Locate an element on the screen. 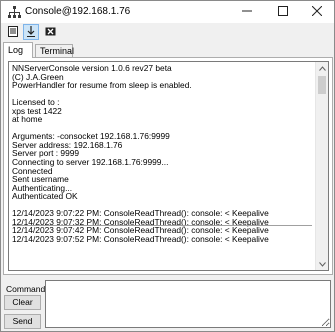 Image resolution: width=335 pixels, height=332 pixels. scroll-up-button is located at coordinates (322, 68).